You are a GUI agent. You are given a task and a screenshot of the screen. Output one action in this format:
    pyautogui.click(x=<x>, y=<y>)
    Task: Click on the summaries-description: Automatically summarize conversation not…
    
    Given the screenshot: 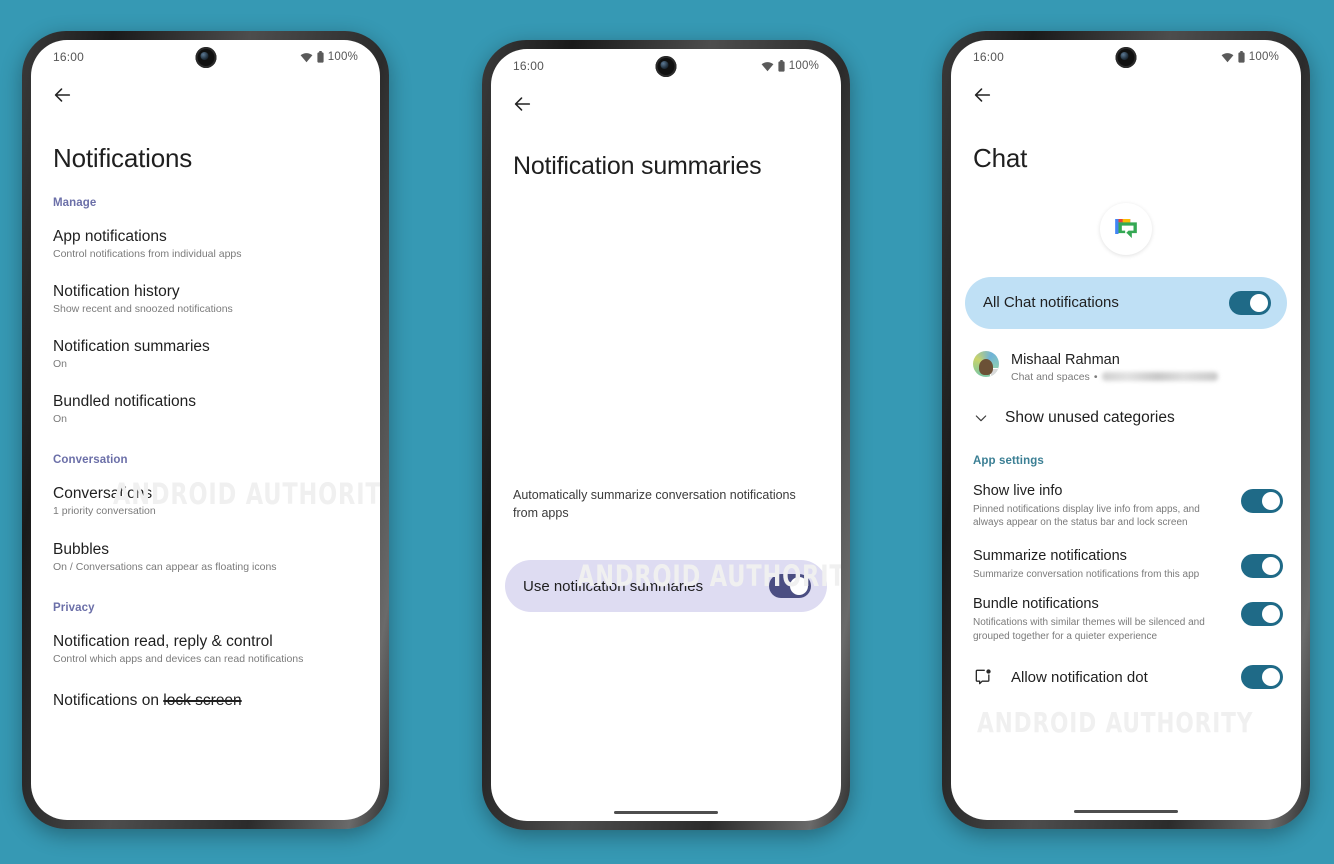 What is the action you would take?
    pyautogui.click(x=654, y=504)
    